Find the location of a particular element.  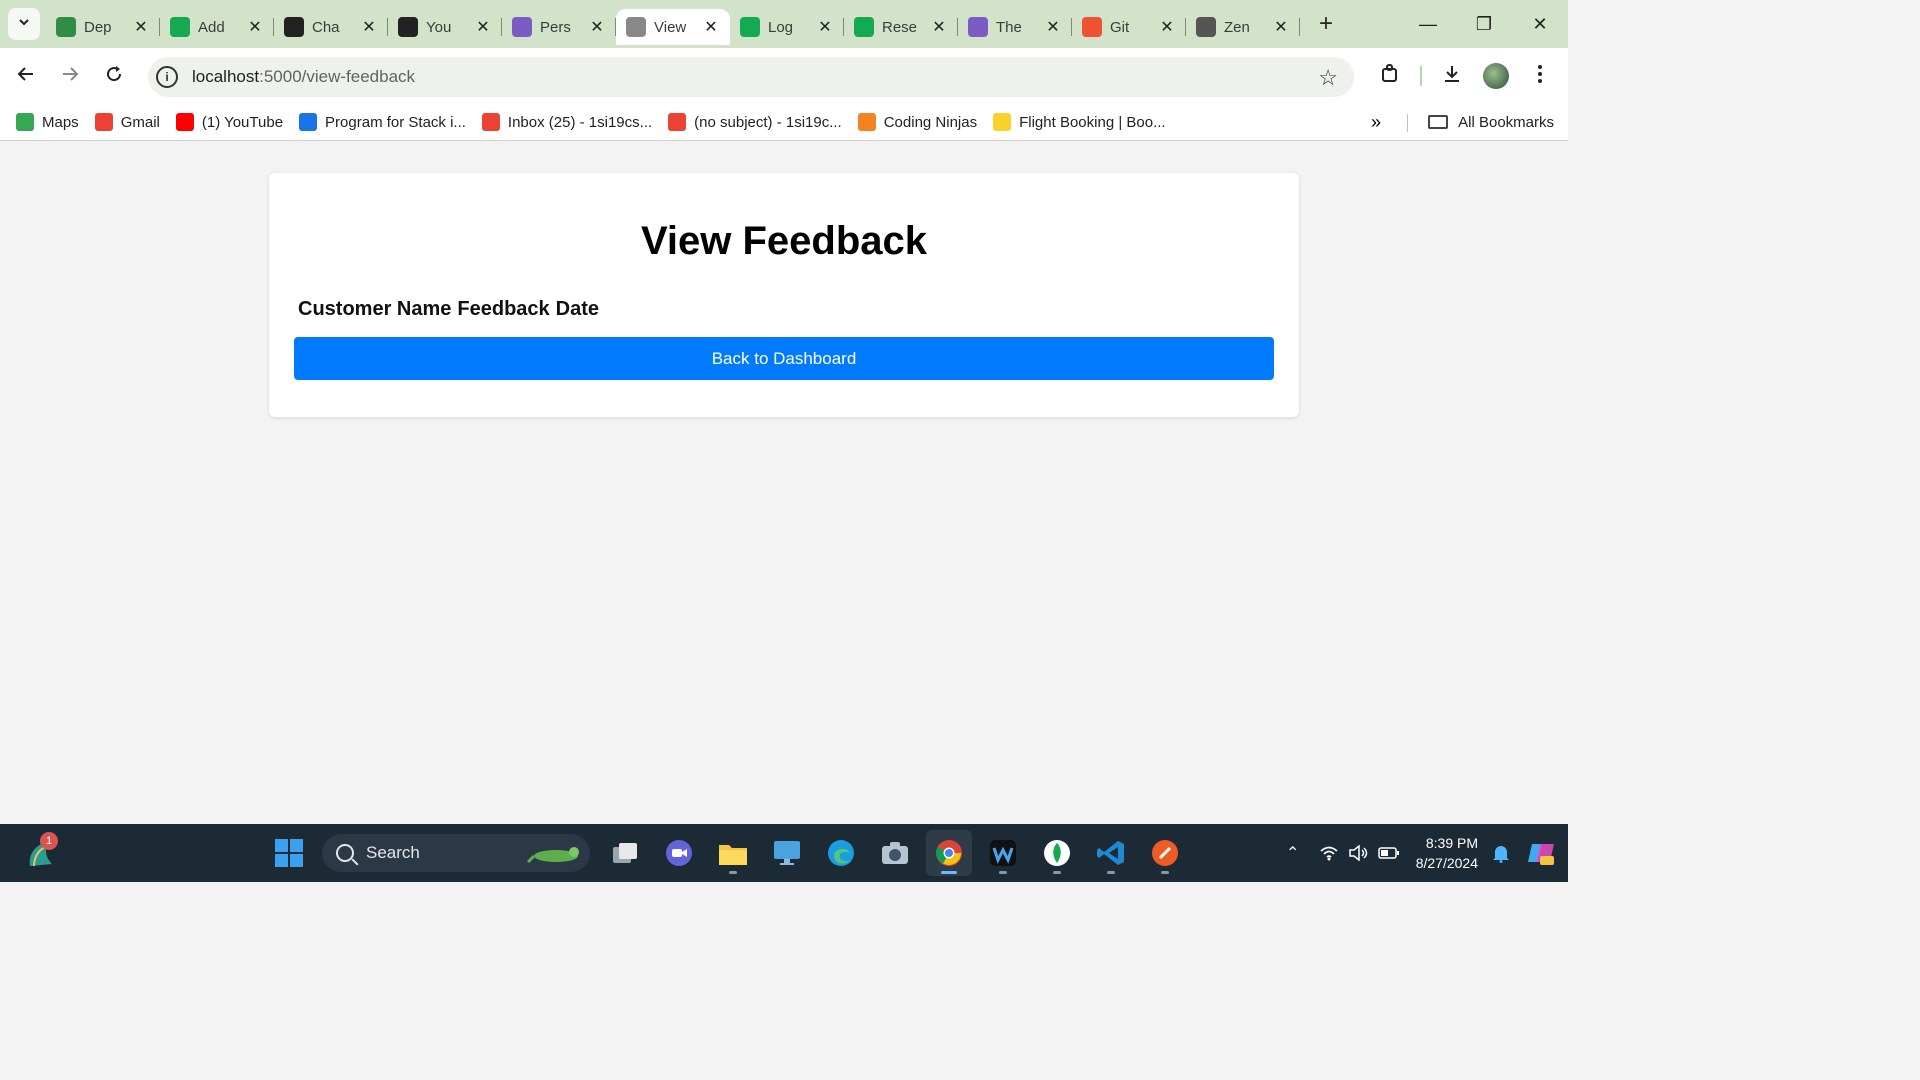

page-title: View Feedback is located at coordinates (784, 241).